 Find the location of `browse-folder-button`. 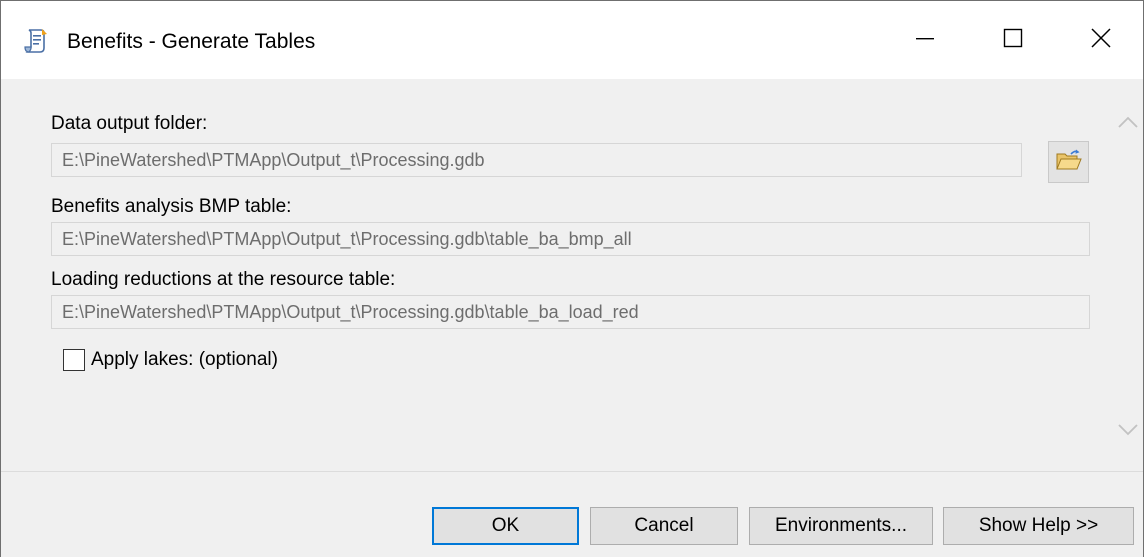

browse-folder-button is located at coordinates (1068, 162).